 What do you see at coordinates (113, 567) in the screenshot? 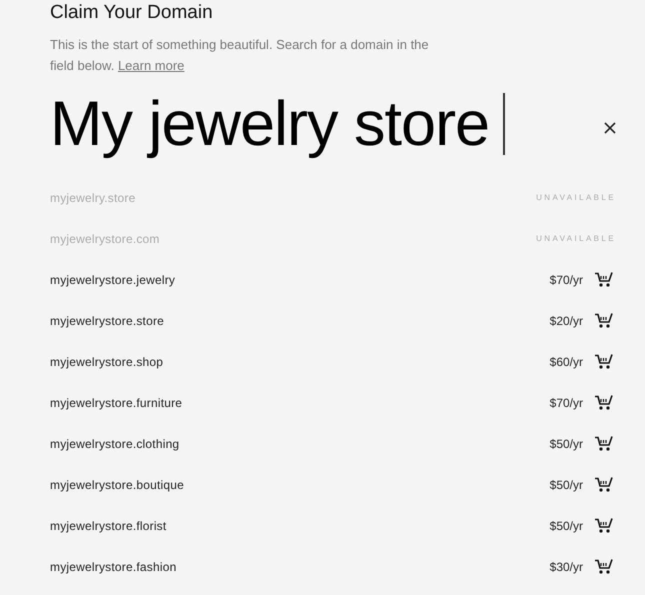
I see `domain-name: myjewelrystore.fashion` at bounding box center [113, 567].